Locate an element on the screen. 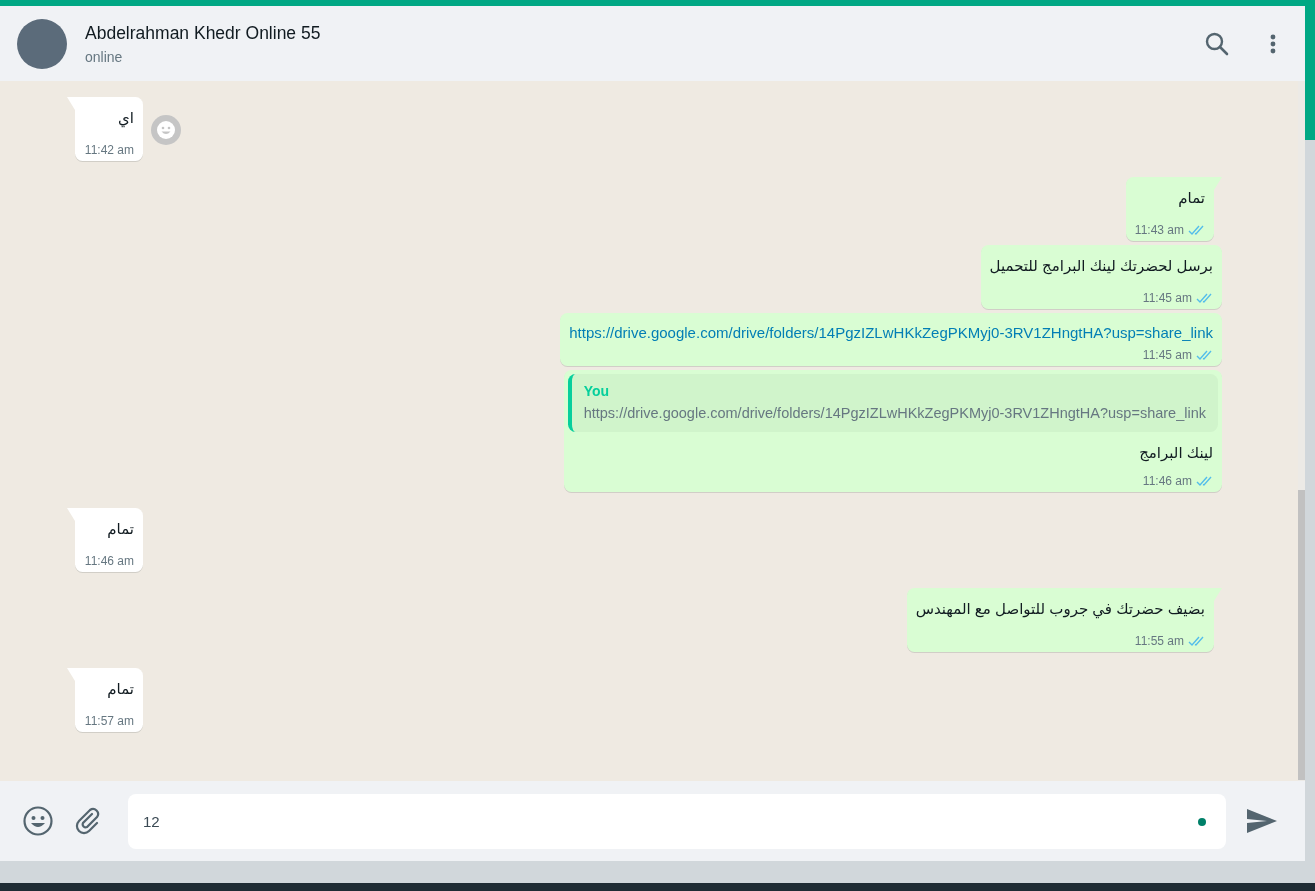 The height and width of the screenshot is (891, 1315). contact-status: online is located at coordinates (104, 57).